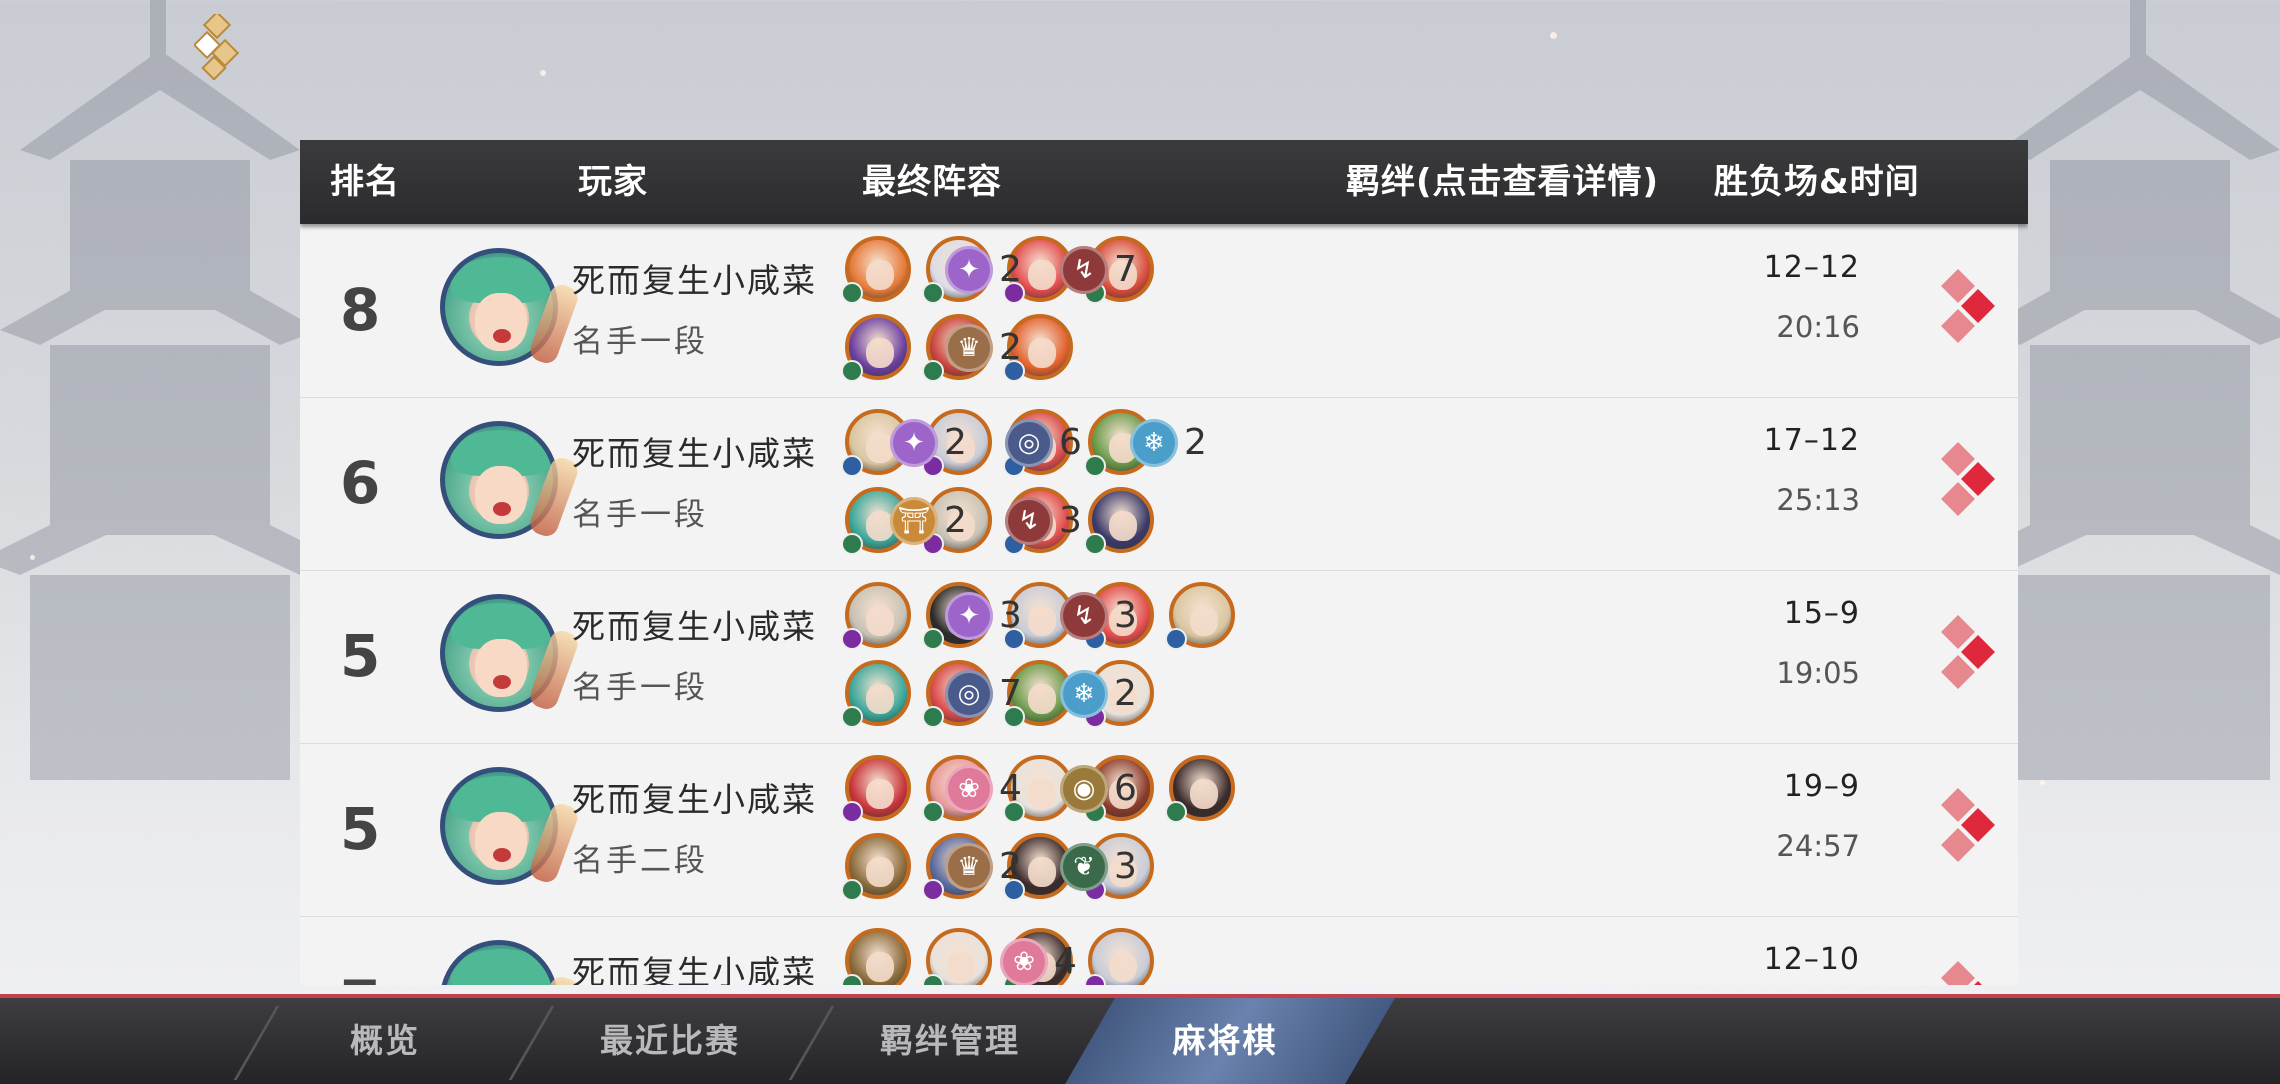 The image size is (2280, 1084). What do you see at coordinates (385, 1041) in the screenshot?
I see `tab-overview: 概览` at bounding box center [385, 1041].